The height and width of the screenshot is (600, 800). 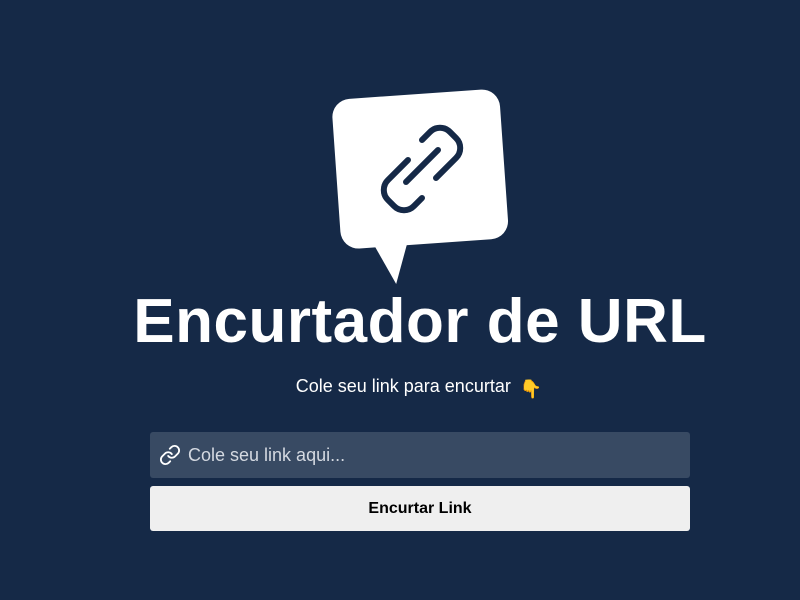 I want to click on url-input-container, so click(x=420, y=455).